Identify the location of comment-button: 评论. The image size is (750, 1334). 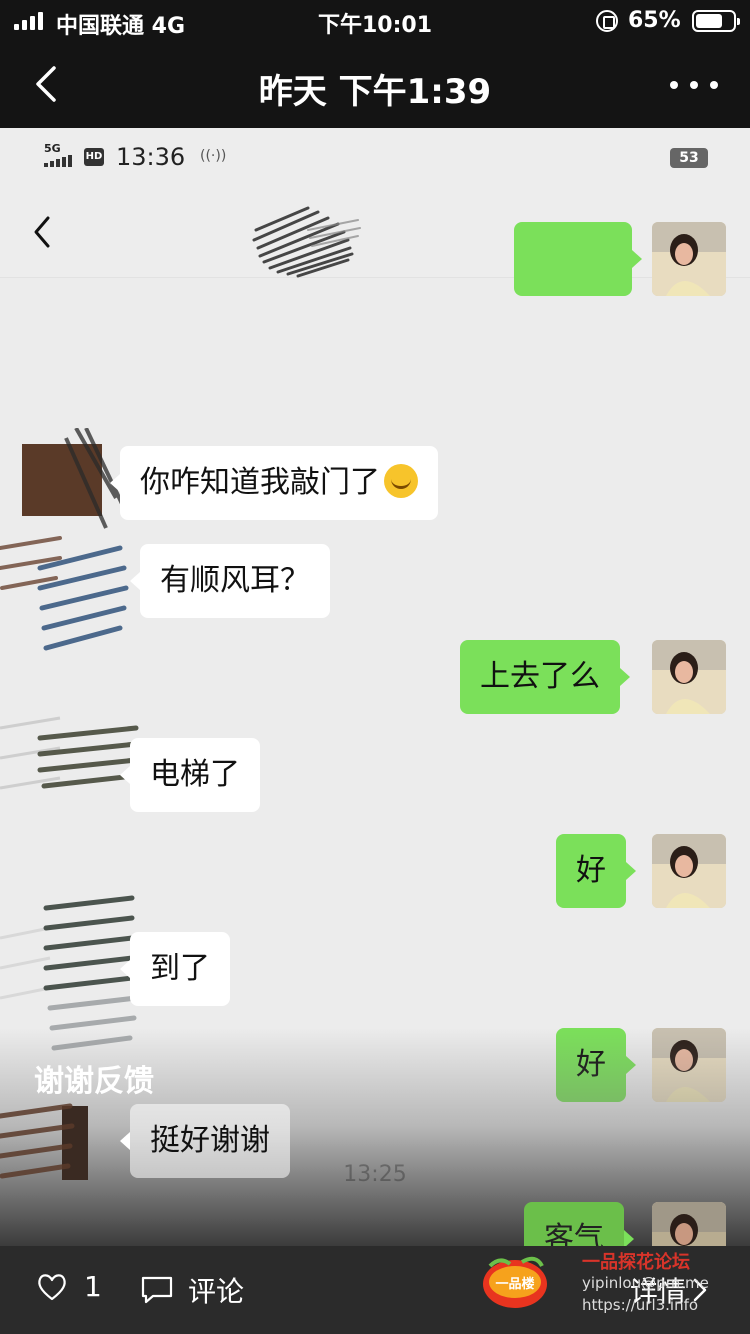
(192, 1290).